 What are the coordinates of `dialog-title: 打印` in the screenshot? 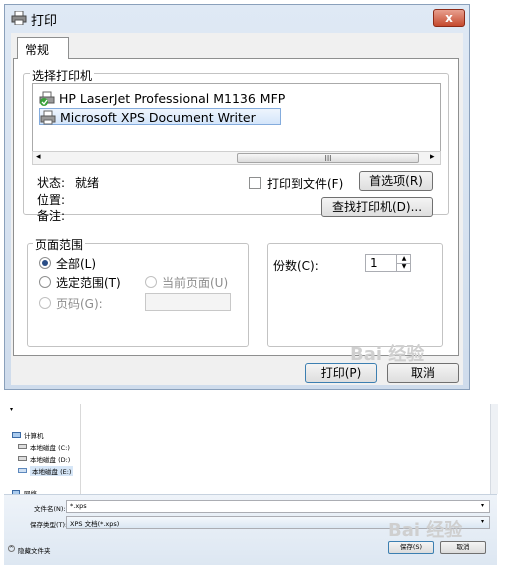 It's located at (44, 21).